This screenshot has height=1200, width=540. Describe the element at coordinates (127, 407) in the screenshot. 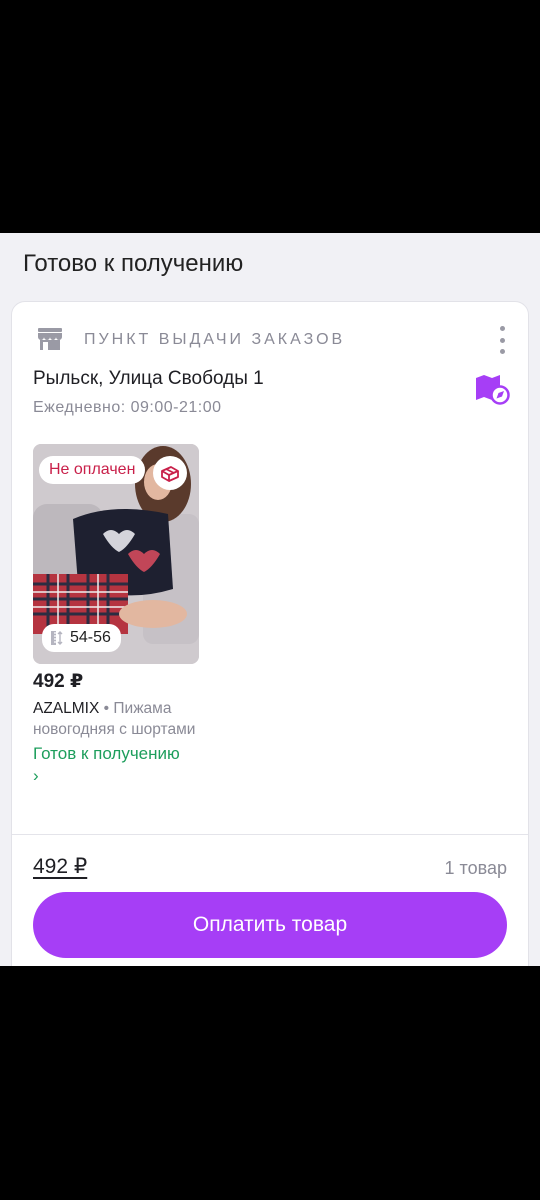

I see `pickup-hours: Ежедневно: 09:00-21:00` at that location.